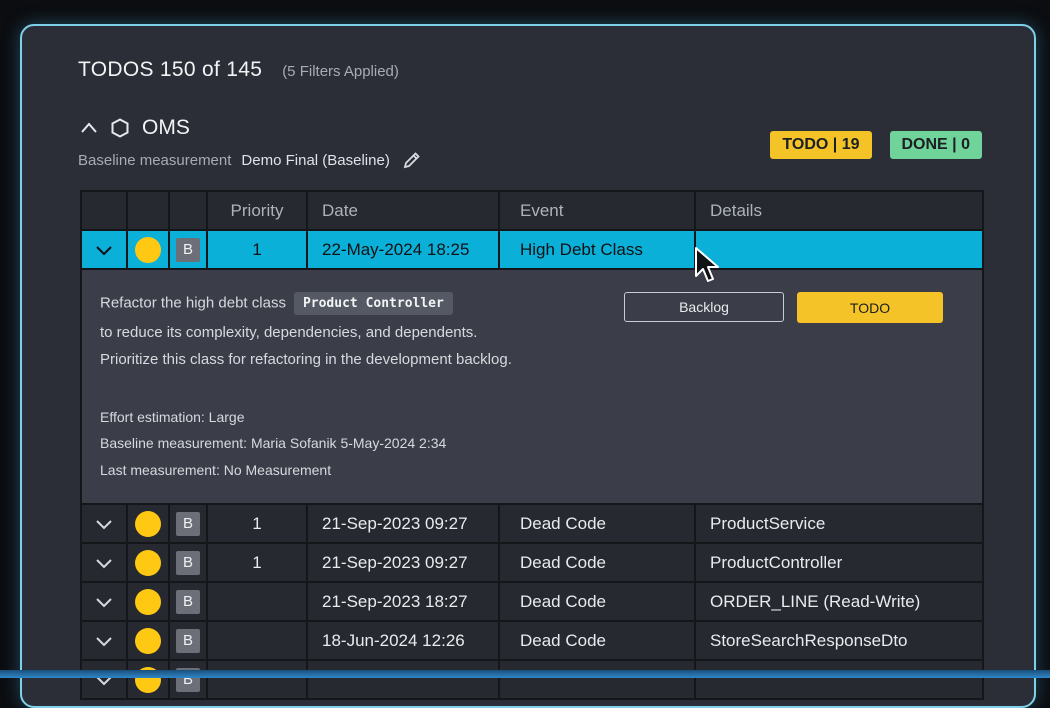 The image size is (1050, 708). Describe the element at coordinates (120, 128) in the screenshot. I see `hexagon-icon` at that location.